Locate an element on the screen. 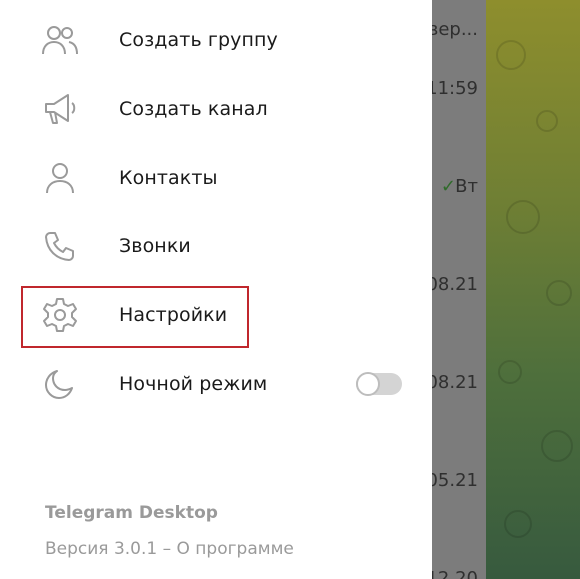 The image size is (580, 579). moon-icon is located at coordinates (60, 384).